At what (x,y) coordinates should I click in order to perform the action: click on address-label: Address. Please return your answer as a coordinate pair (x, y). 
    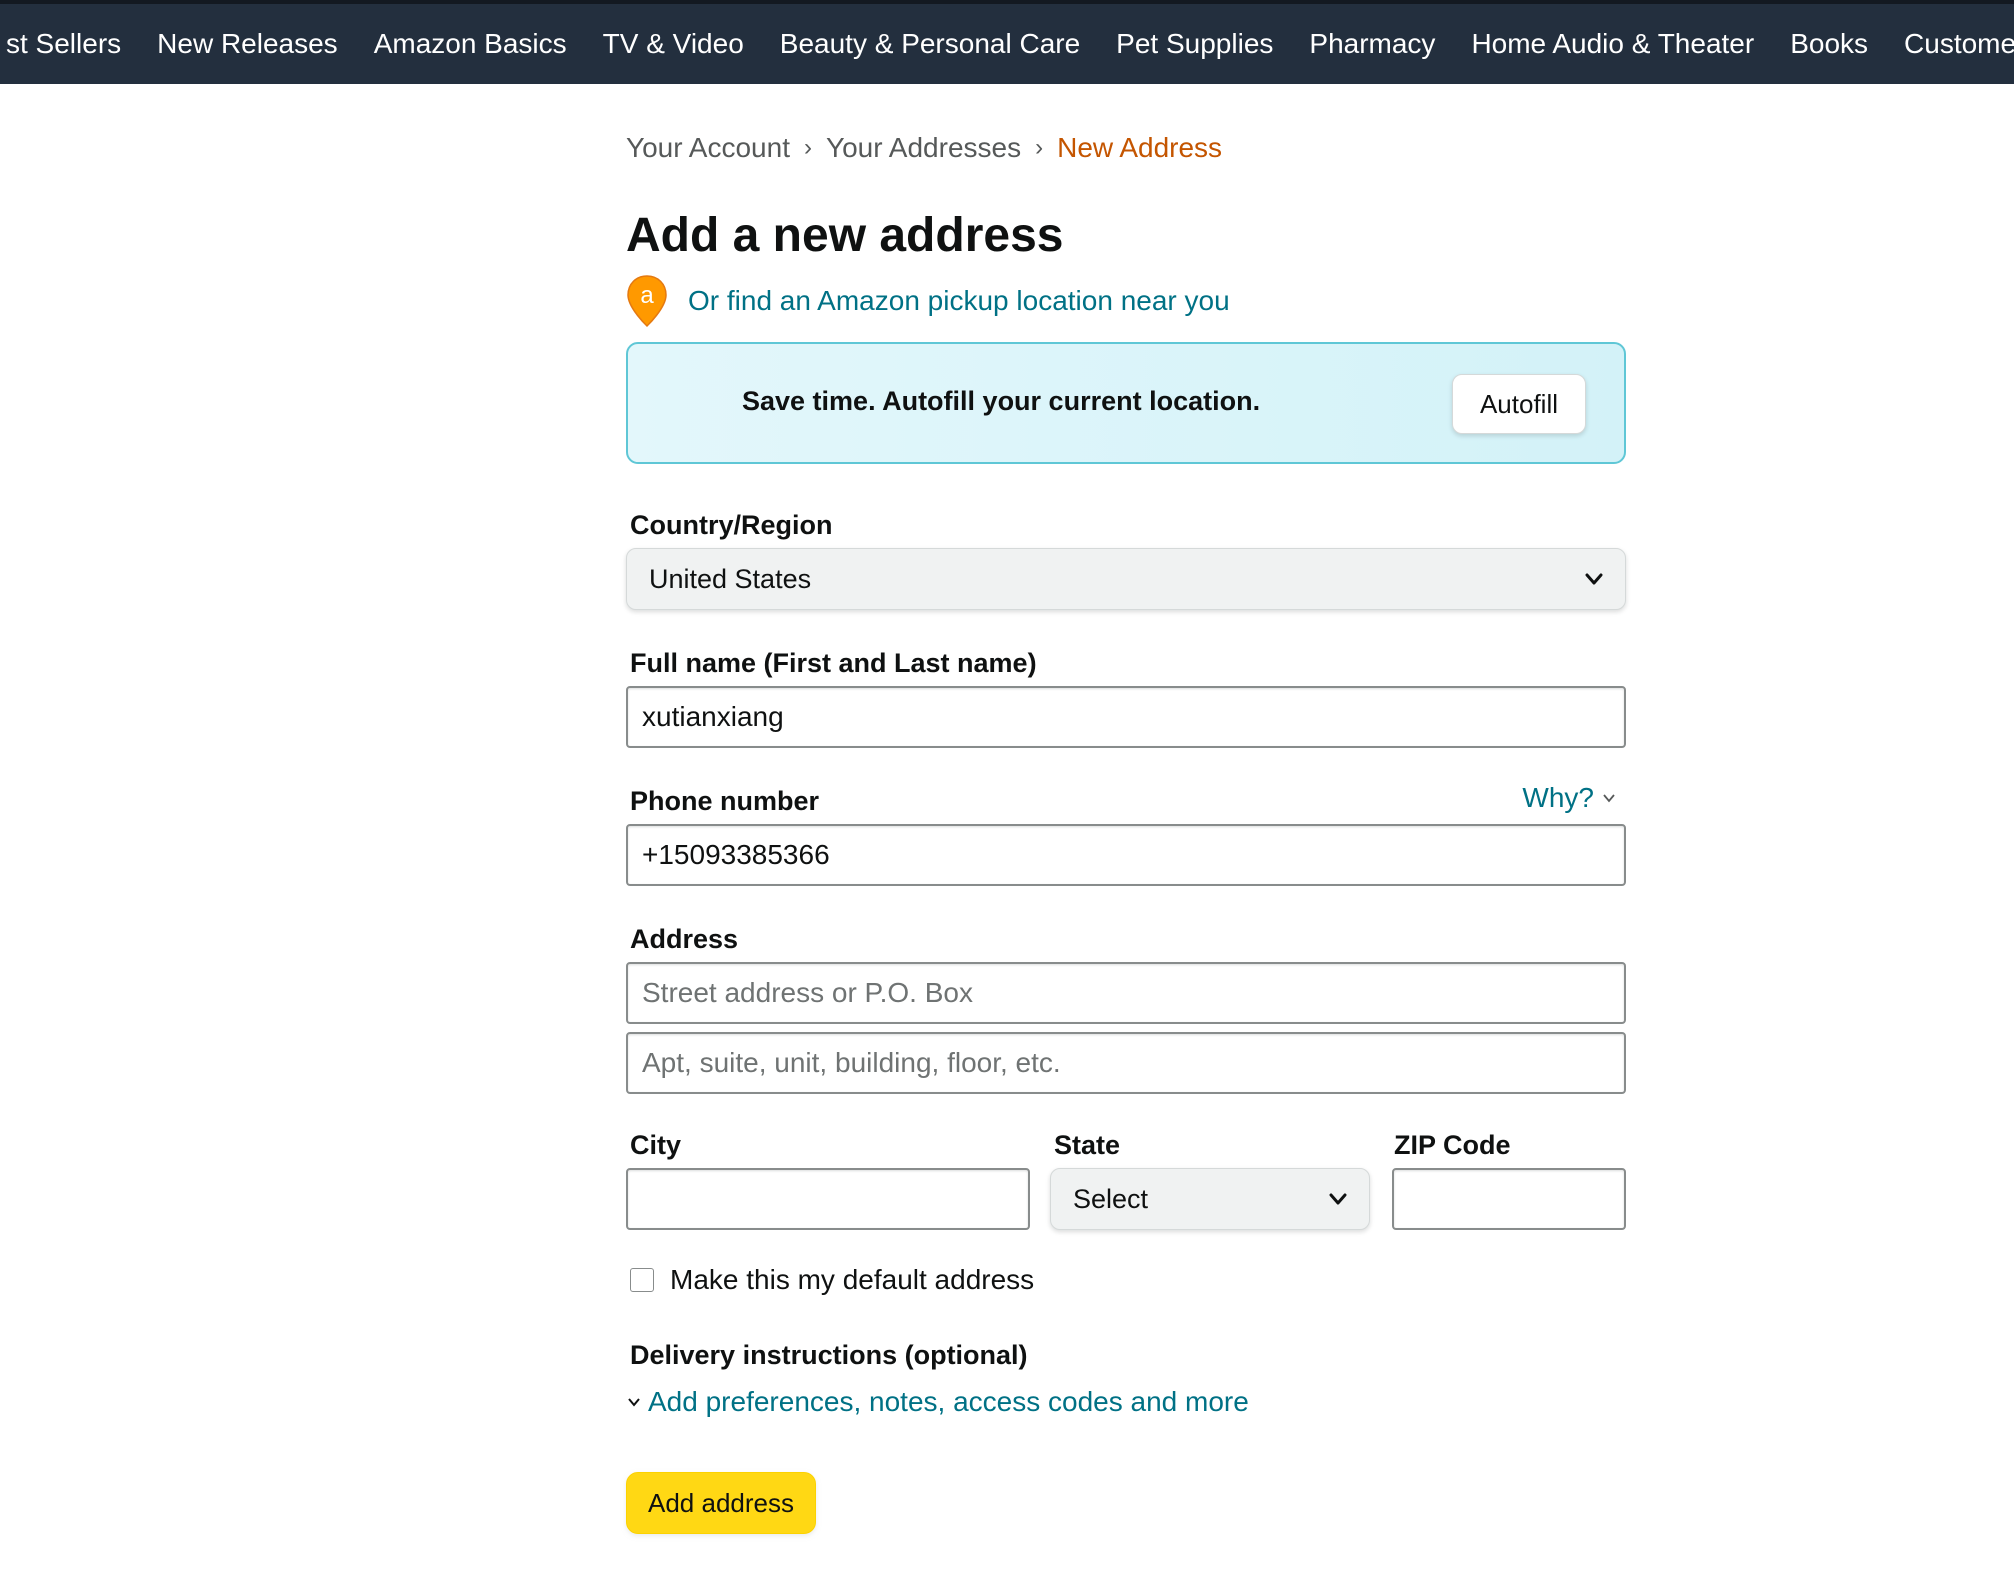
    Looking at the image, I should click on (684, 939).